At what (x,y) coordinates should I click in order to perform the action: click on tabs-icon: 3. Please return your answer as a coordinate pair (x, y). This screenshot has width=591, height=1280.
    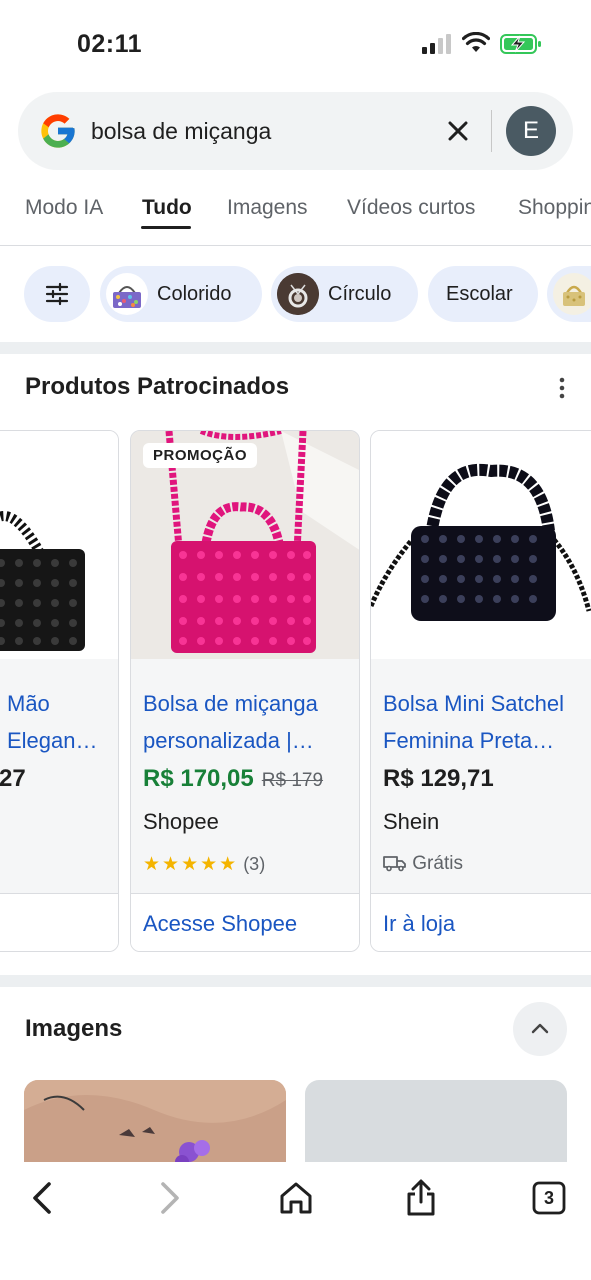
    Looking at the image, I should click on (549, 1198).